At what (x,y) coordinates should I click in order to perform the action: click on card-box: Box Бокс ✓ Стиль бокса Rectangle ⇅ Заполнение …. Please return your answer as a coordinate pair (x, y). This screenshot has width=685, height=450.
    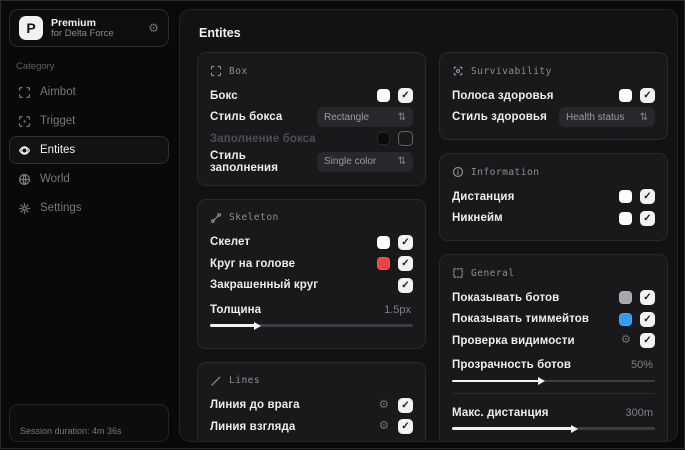
    Looking at the image, I should click on (311, 119).